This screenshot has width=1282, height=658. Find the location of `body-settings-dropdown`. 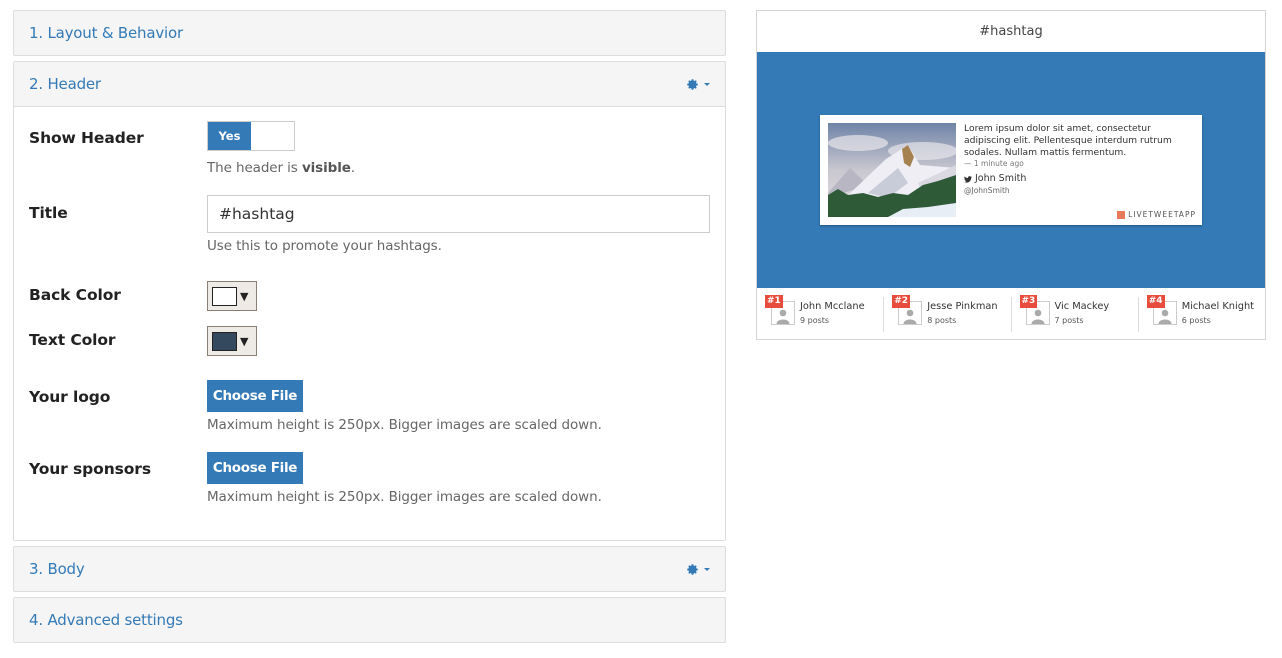

body-settings-dropdown is located at coordinates (698, 569).